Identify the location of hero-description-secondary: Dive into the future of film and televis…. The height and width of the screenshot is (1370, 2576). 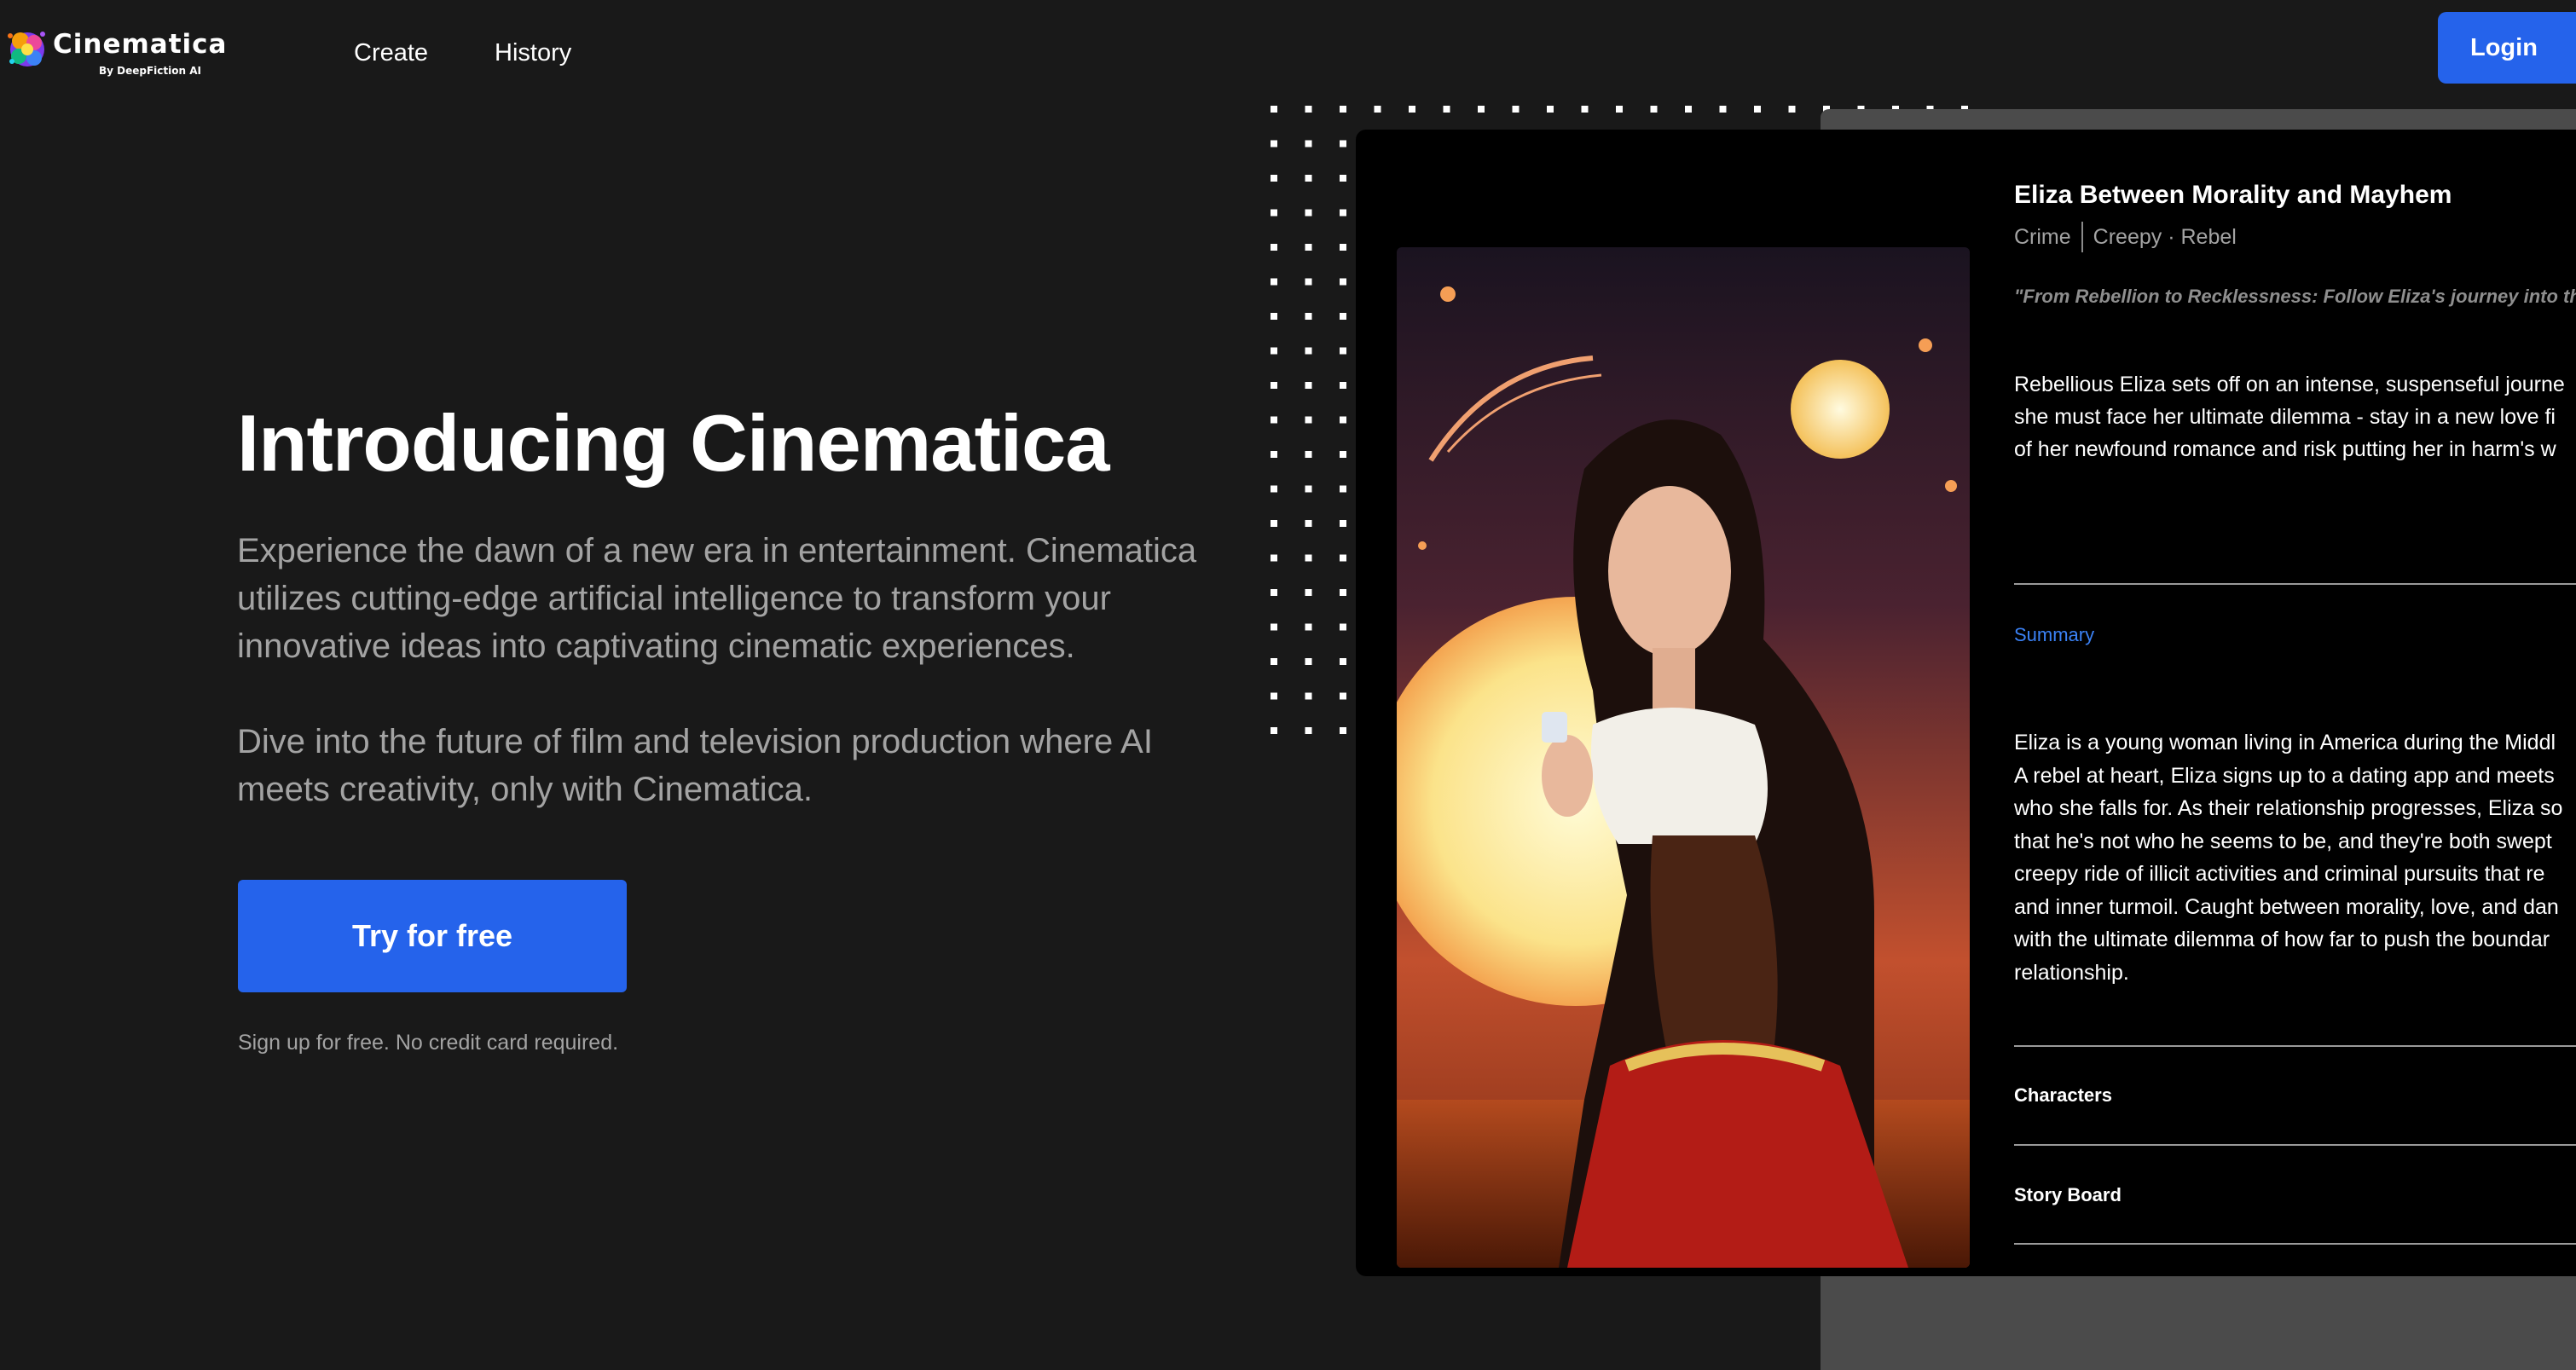
(695, 765).